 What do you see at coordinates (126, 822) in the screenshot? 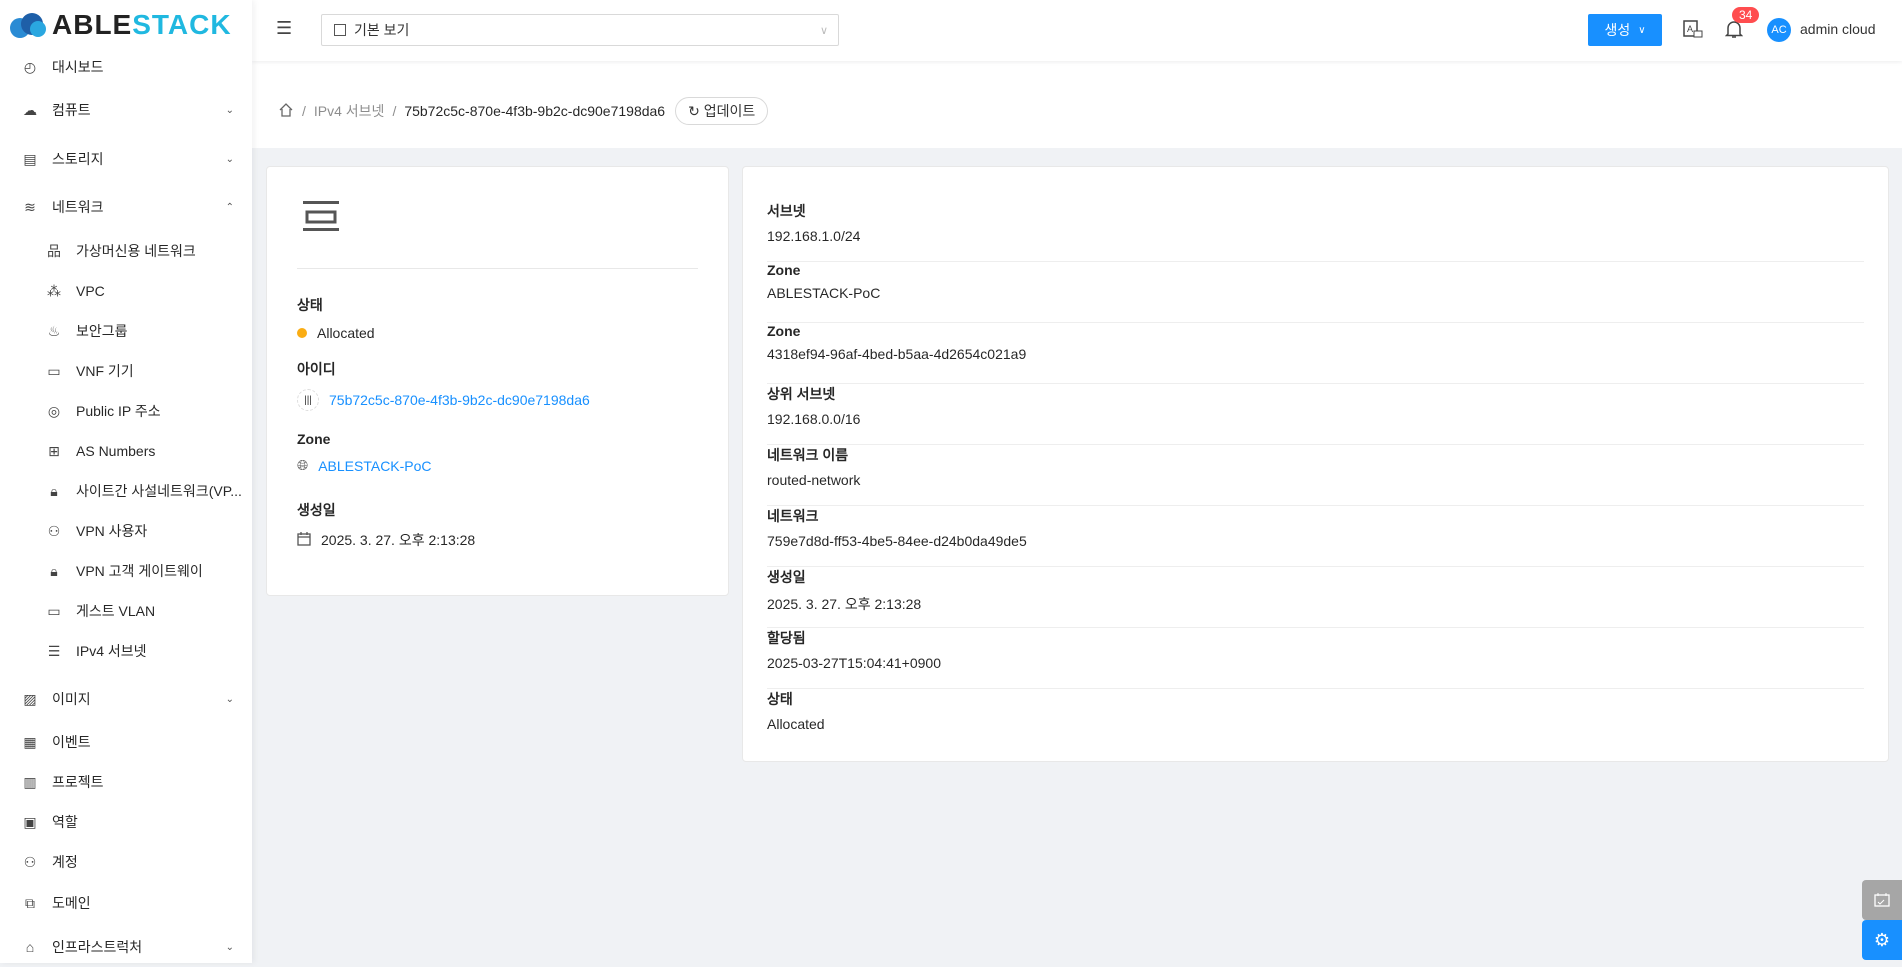
I see `sidebar-item: ▣ 역할` at bounding box center [126, 822].